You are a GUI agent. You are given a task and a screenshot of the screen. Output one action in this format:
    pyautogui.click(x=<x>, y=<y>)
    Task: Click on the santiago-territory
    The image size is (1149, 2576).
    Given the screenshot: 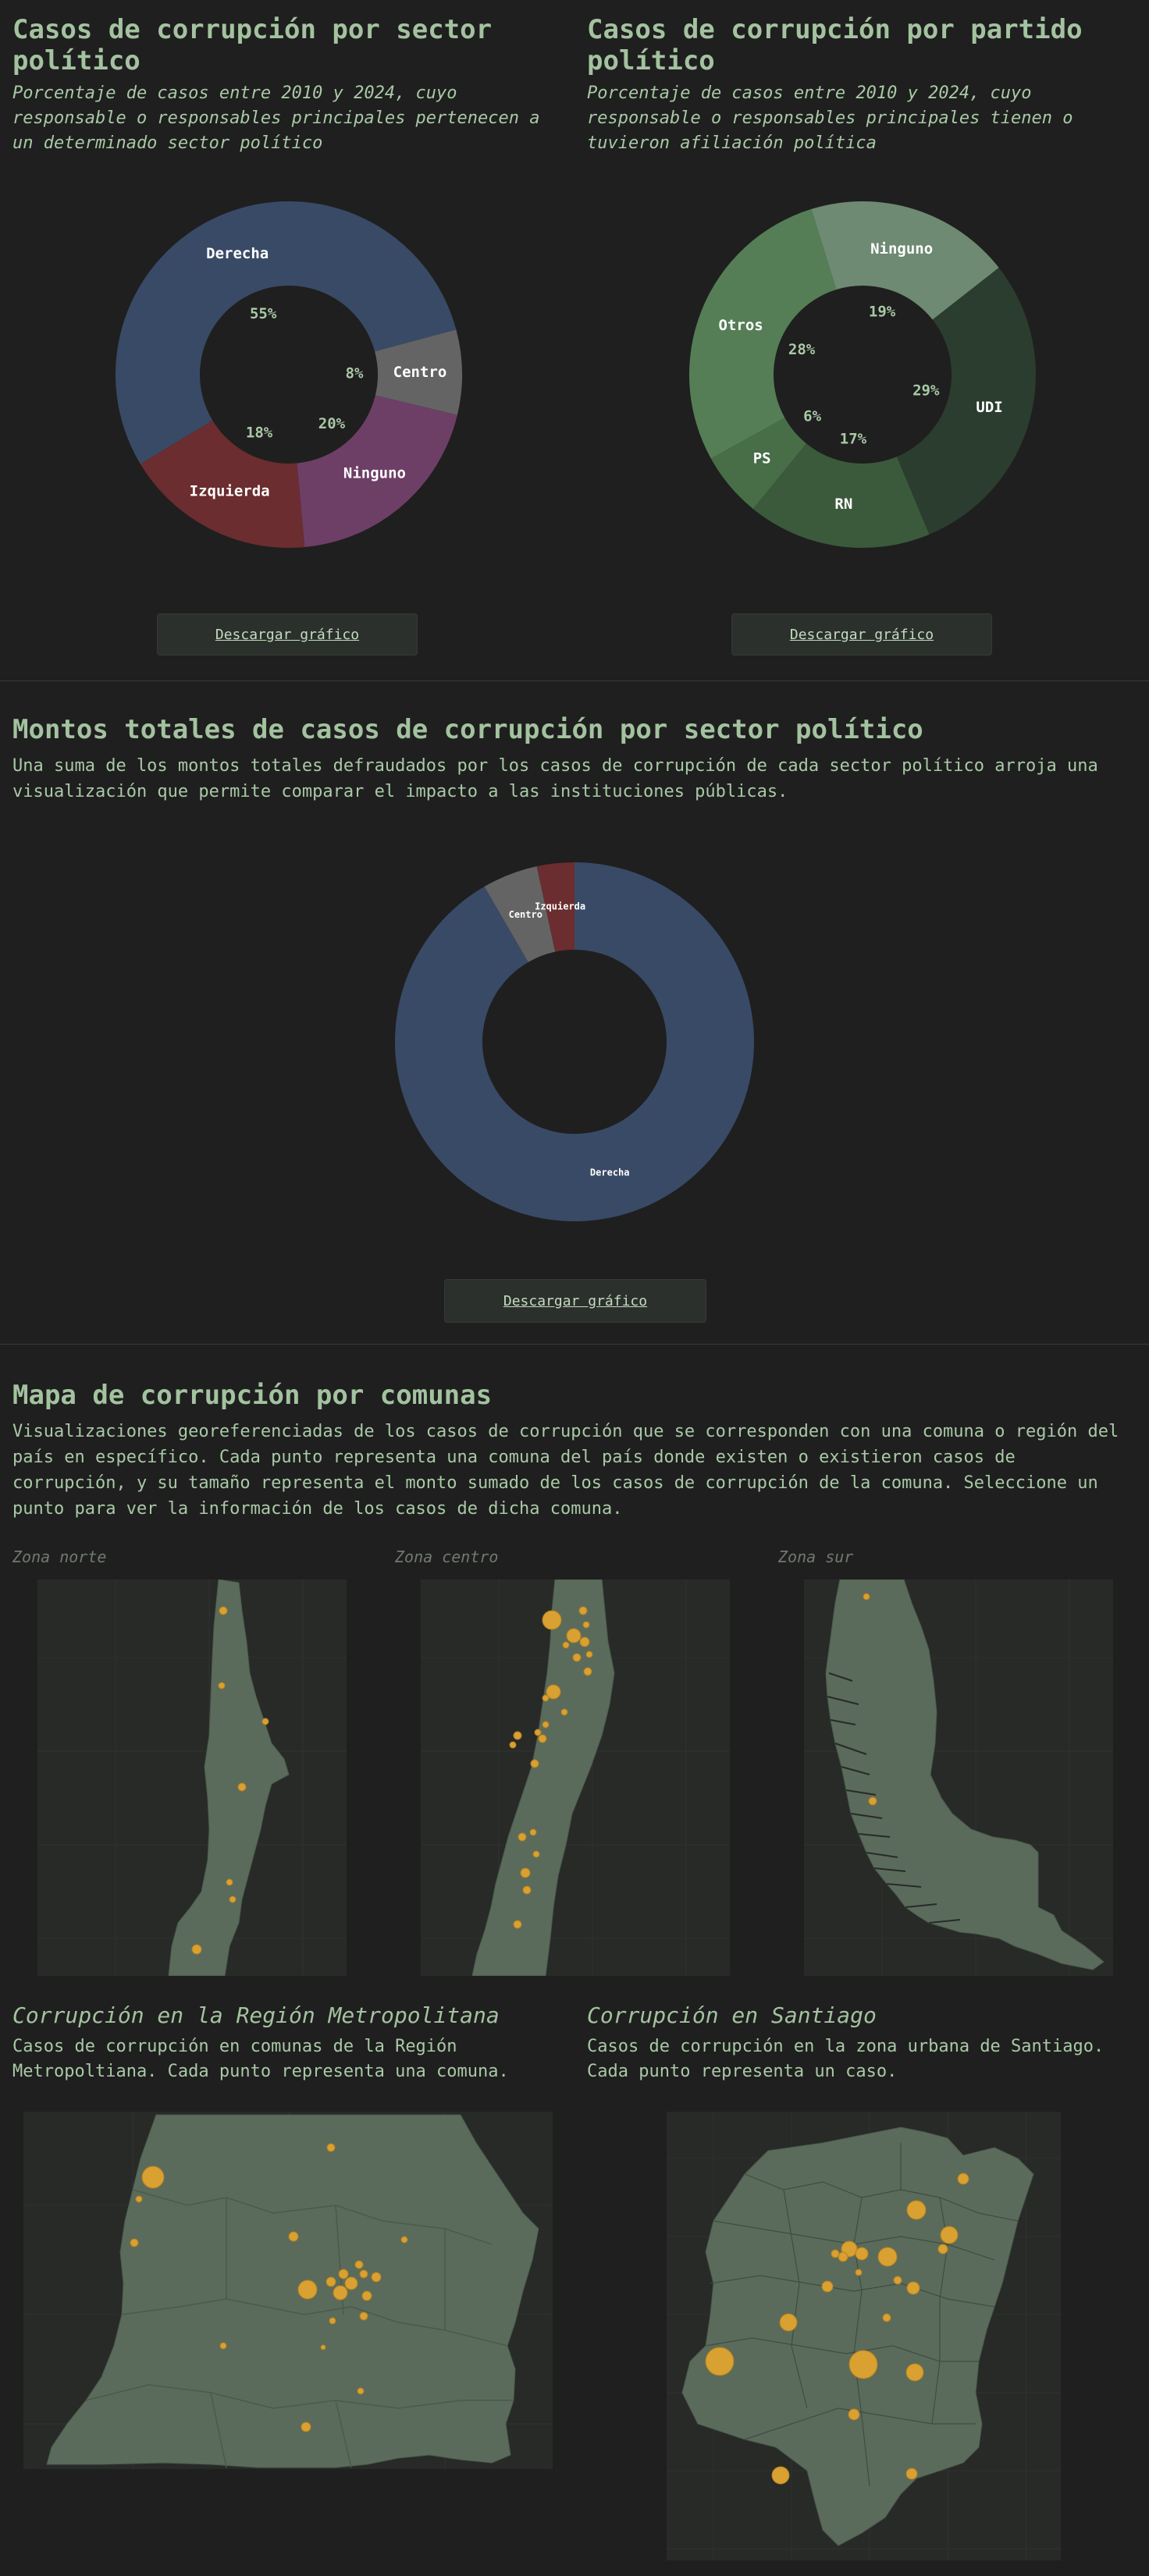 What is the action you would take?
    pyautogui.click(x=858, y=2336)
    